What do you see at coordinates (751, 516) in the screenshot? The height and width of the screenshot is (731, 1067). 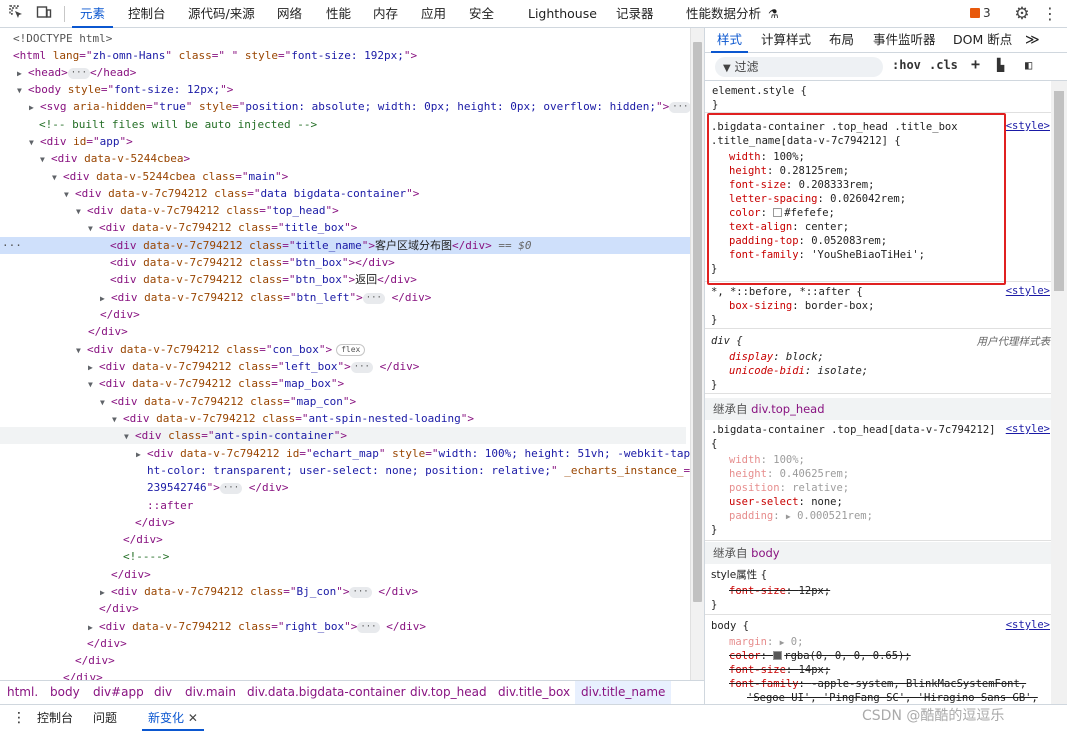 I see `prop-name: padding` at bounding box center [751, 516].